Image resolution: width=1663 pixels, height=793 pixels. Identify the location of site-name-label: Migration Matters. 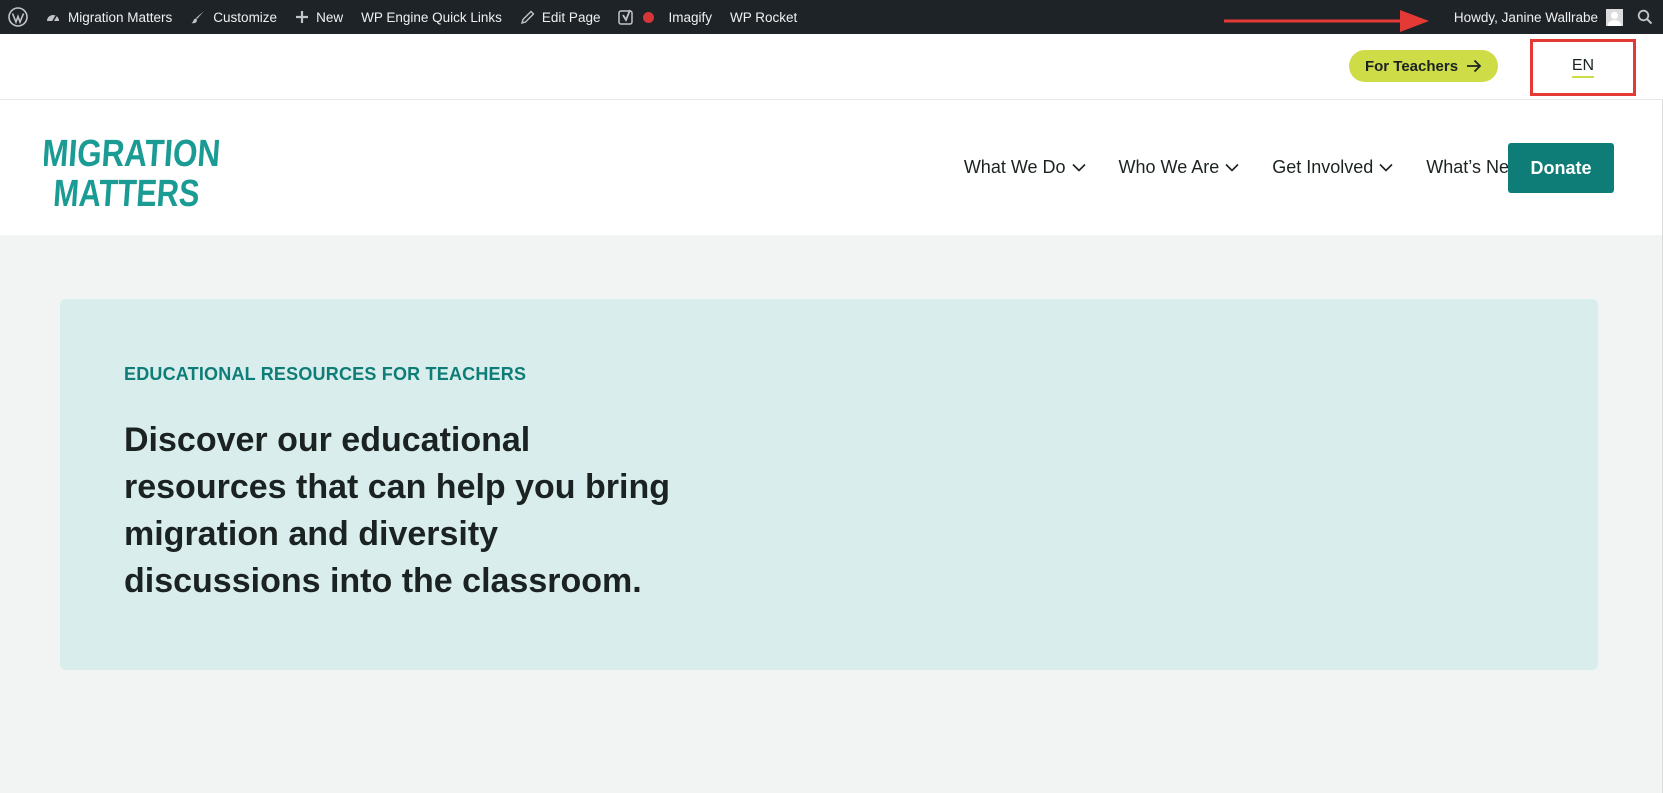
(120, 17).